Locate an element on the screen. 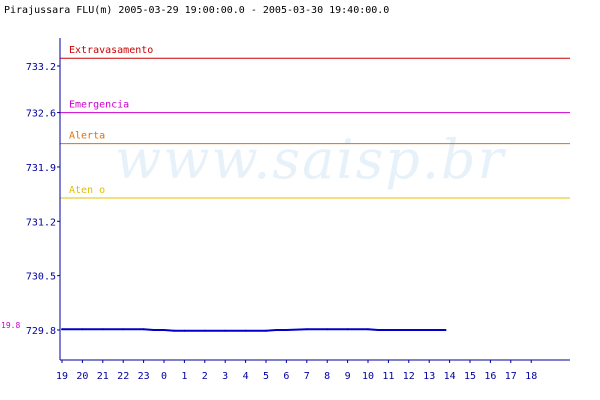 The width and height of the screenshot is (600, 400). x-tick-label-7: 2 is located at coordinates (205, 376).